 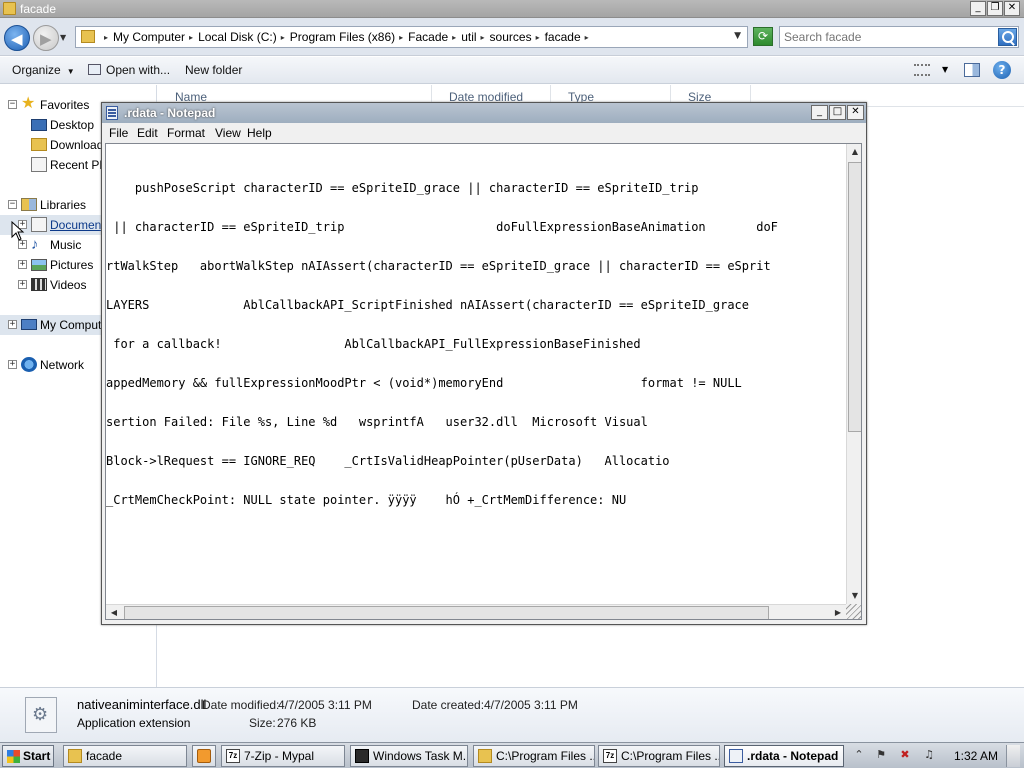 I want to click on breadcrumb-item: Program Files (x86), so click(x=342, y=37).